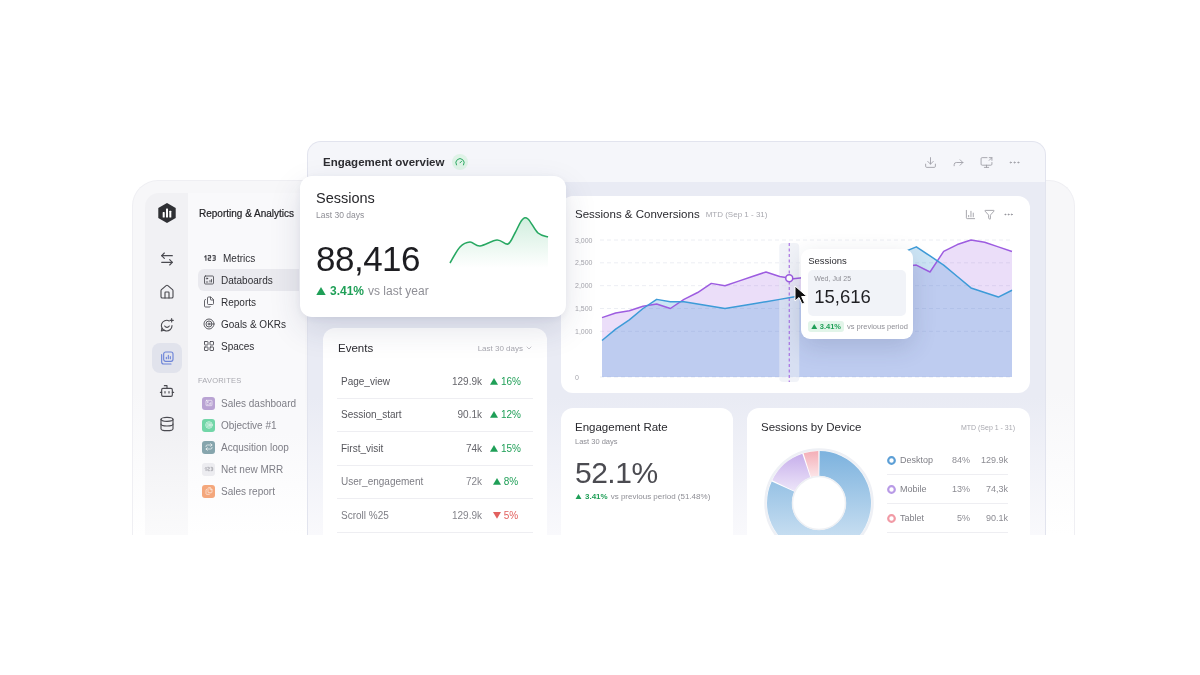  What do you see at coordinates (398, 291) in the screenshot?
I see `comparison-text: vs last year` at bounding box center [398, 291].